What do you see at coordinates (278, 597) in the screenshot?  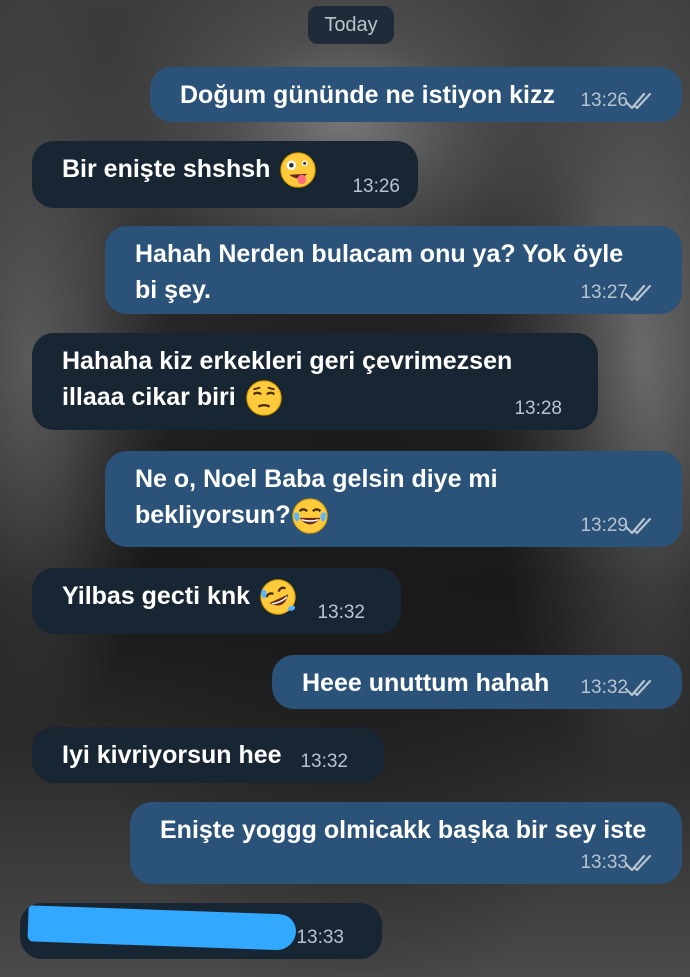 I see `rofl-emoji` at bounding box center [278, 597].